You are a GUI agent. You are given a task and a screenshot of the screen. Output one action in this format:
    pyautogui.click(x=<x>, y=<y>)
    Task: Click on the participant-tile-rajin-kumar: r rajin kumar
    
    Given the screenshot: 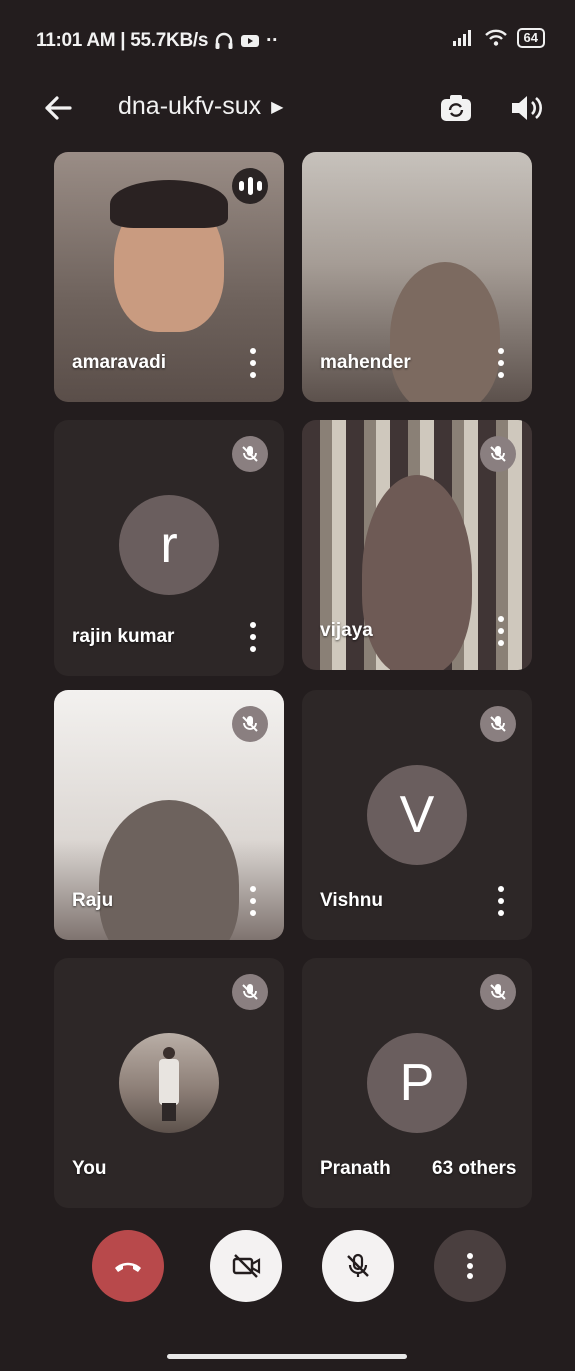 What is the action you would take?
    pyautogui.click(x=169, y=548)
    